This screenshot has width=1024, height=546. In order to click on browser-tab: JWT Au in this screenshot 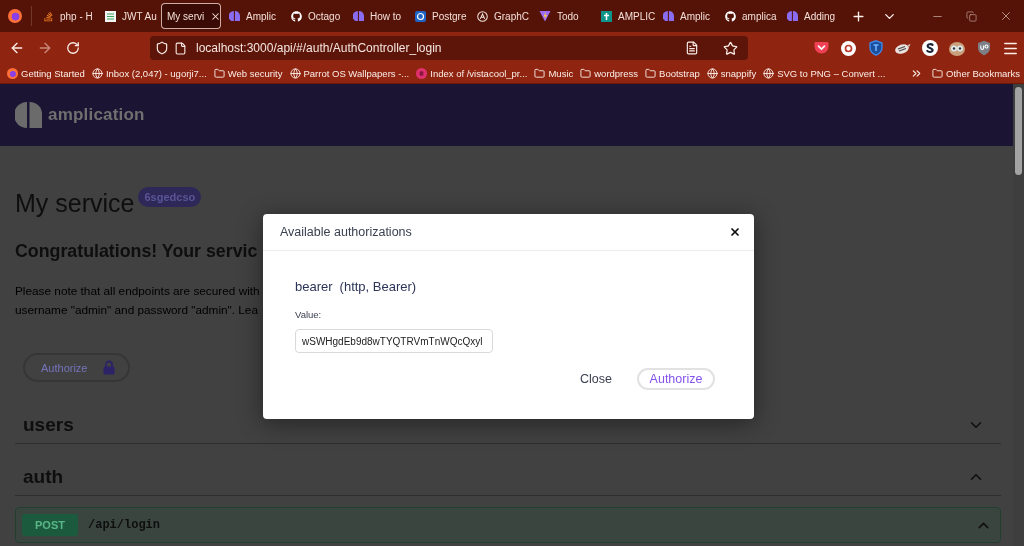, I will do `click(129, 16)`.